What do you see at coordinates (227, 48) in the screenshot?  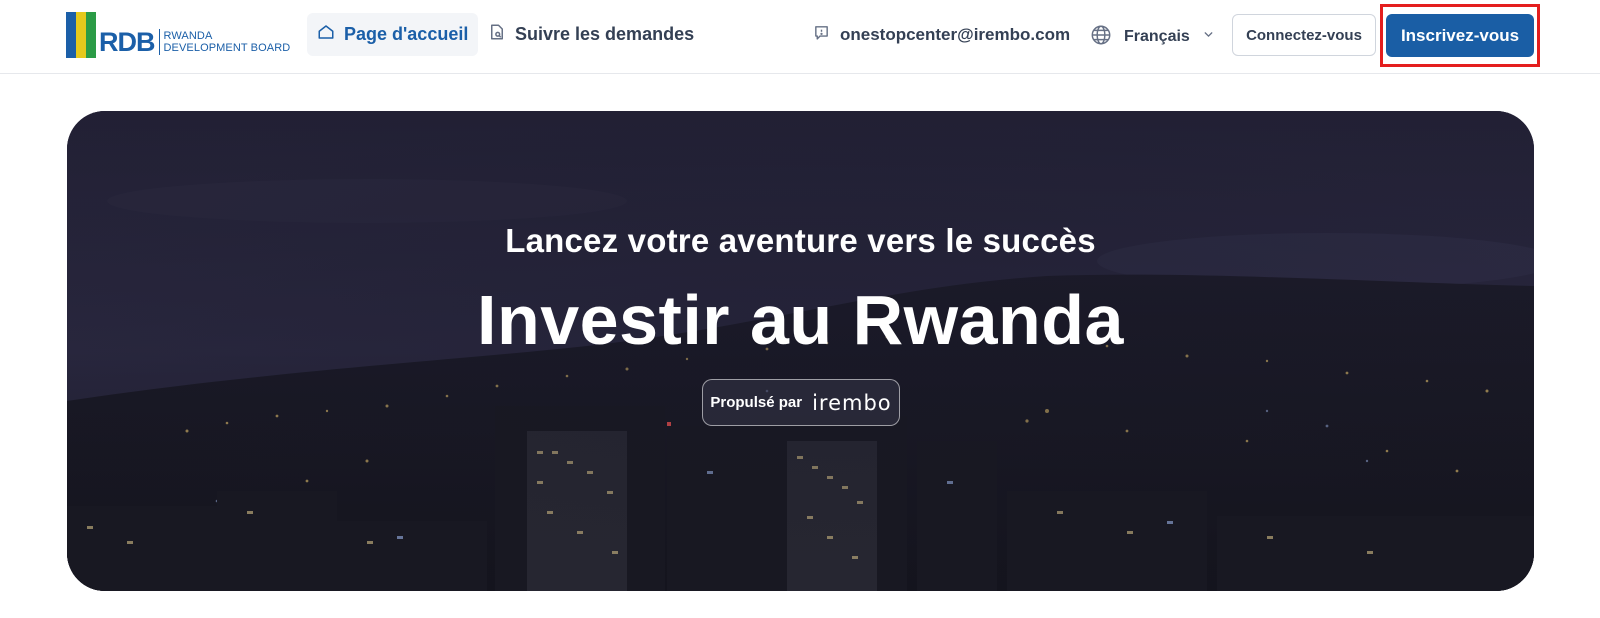 I see `logo-line2: DEVELOPMENT BOARD` at bounding box center [227, 48].